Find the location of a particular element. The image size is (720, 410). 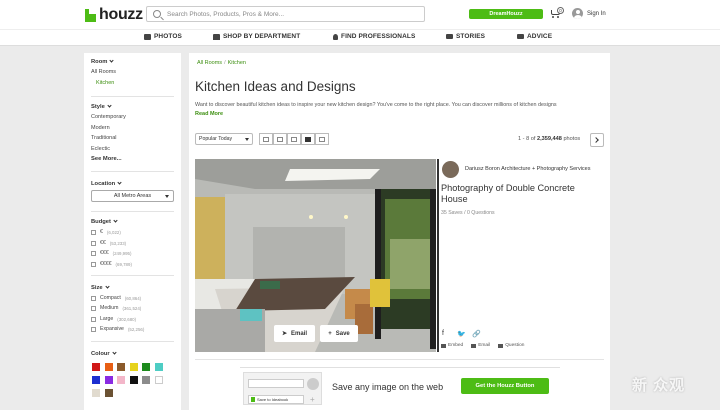

room-heading: Room is located at coordinates (103, 61).